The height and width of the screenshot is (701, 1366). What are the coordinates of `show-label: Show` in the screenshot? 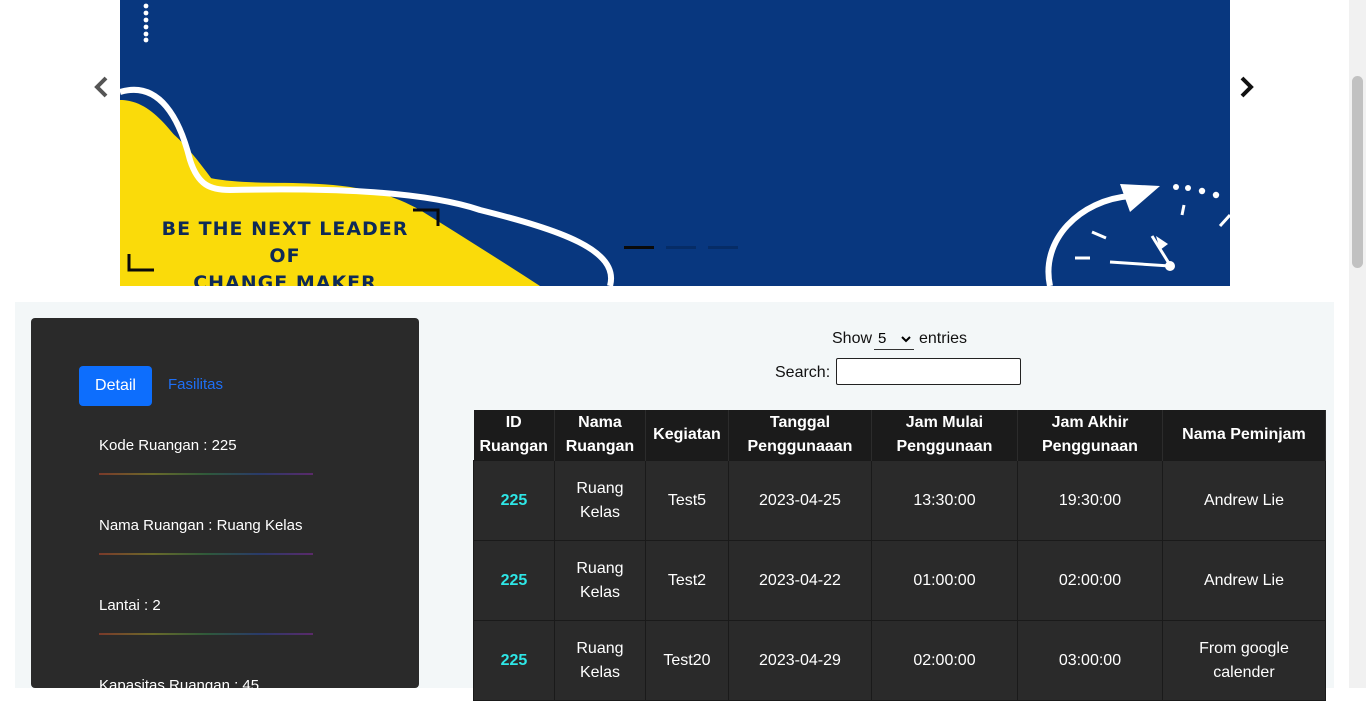 It's located at (852, 338).